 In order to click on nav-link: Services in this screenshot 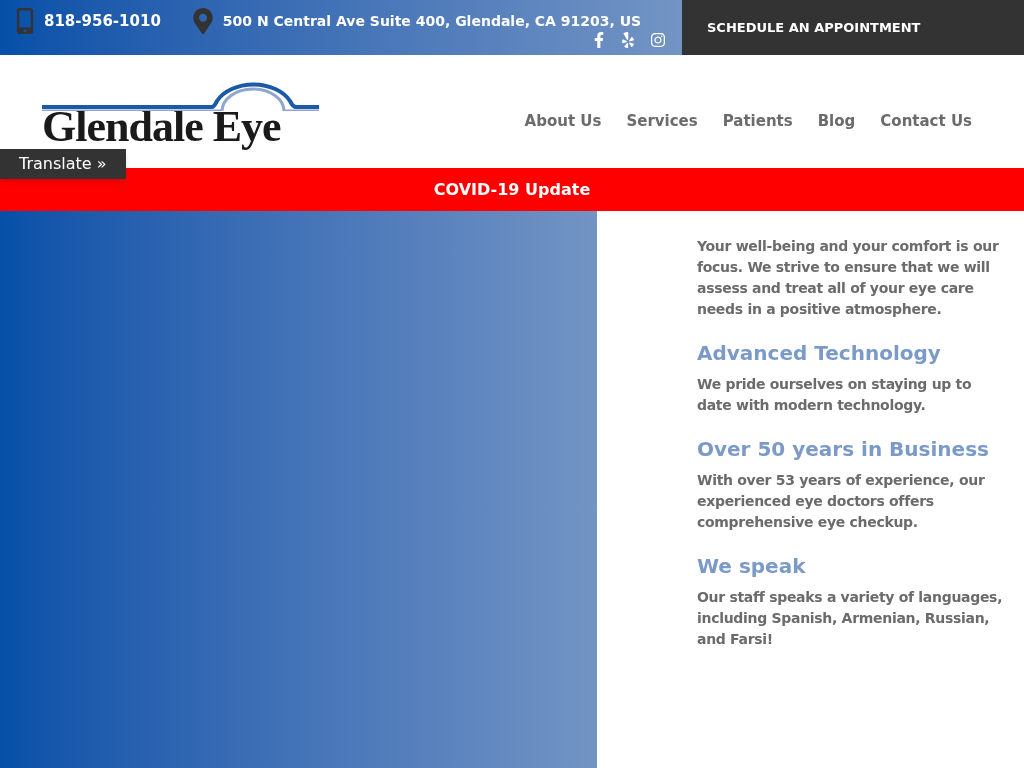, I will do `click(662, 121)`.